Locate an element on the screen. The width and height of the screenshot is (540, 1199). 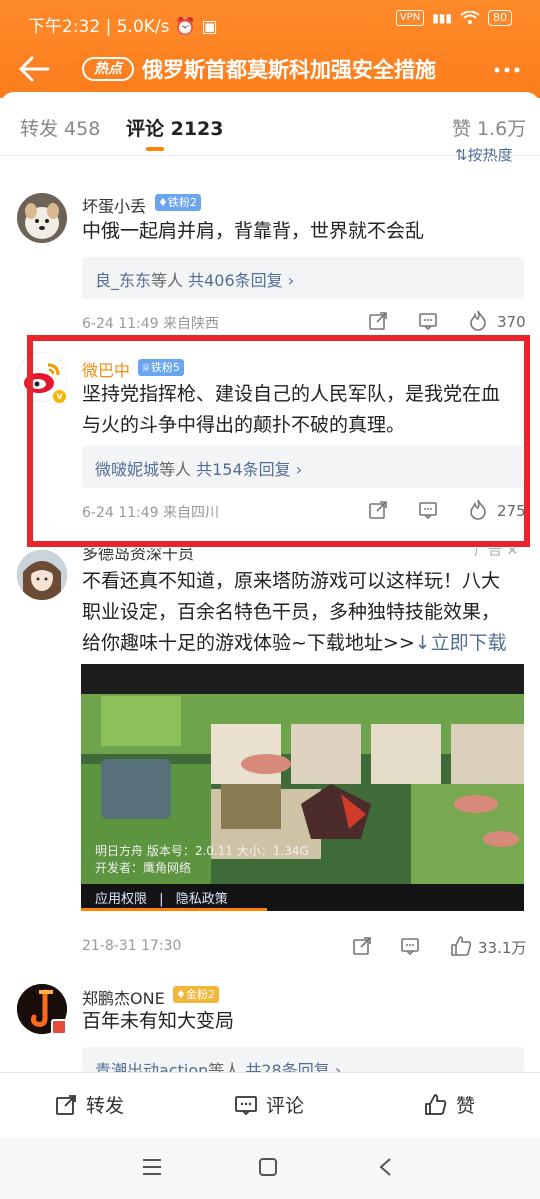
close-icon: ✕ is located at coordinates (512, 553).